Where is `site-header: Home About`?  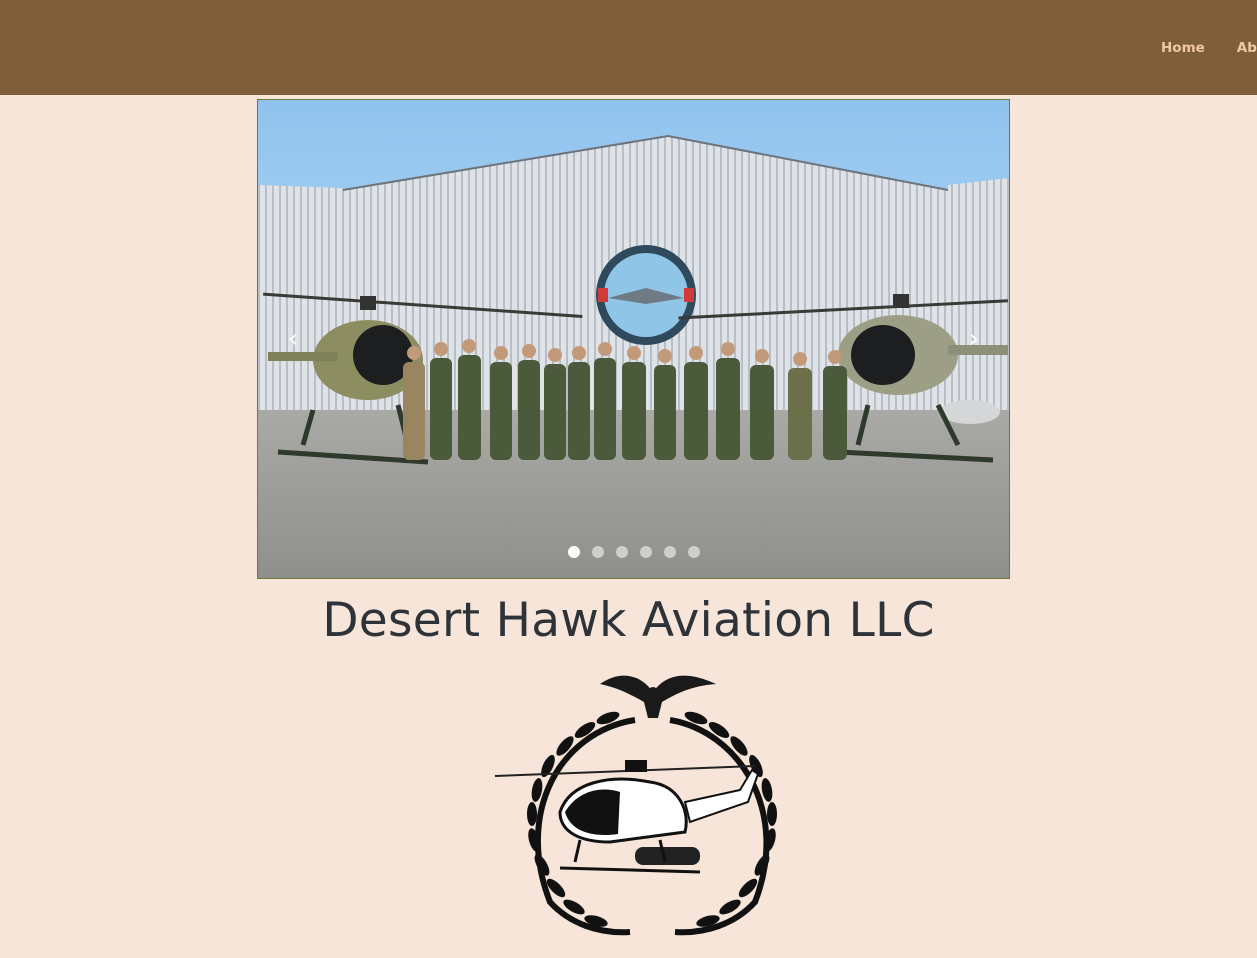 site-header: Home About is located at coordinates (628, 47).